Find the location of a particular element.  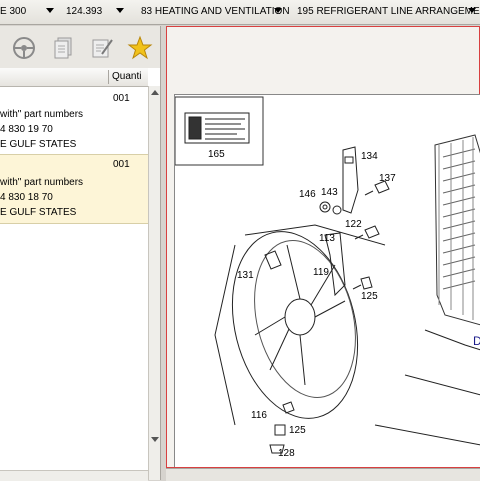

callout-label: 128 is located at coordinates (286, 453).